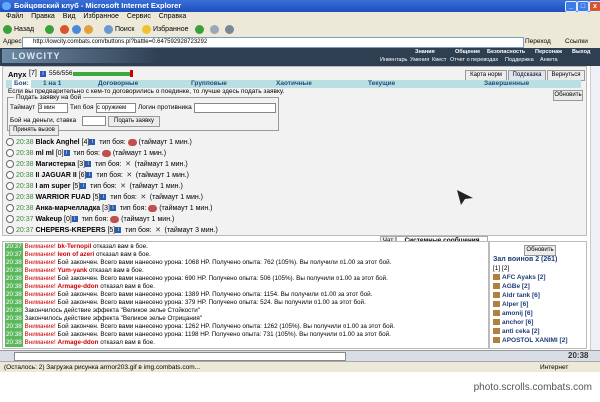  I want to click on room-player-name: amonij [6], so click(517, 313).